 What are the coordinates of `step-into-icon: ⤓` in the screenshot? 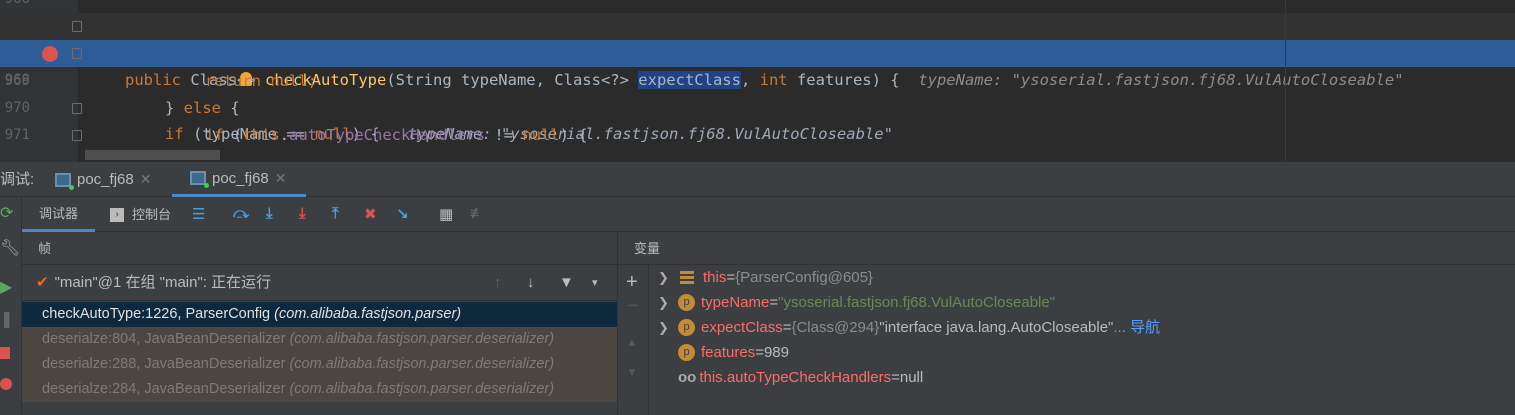 It's located at (269, 213).